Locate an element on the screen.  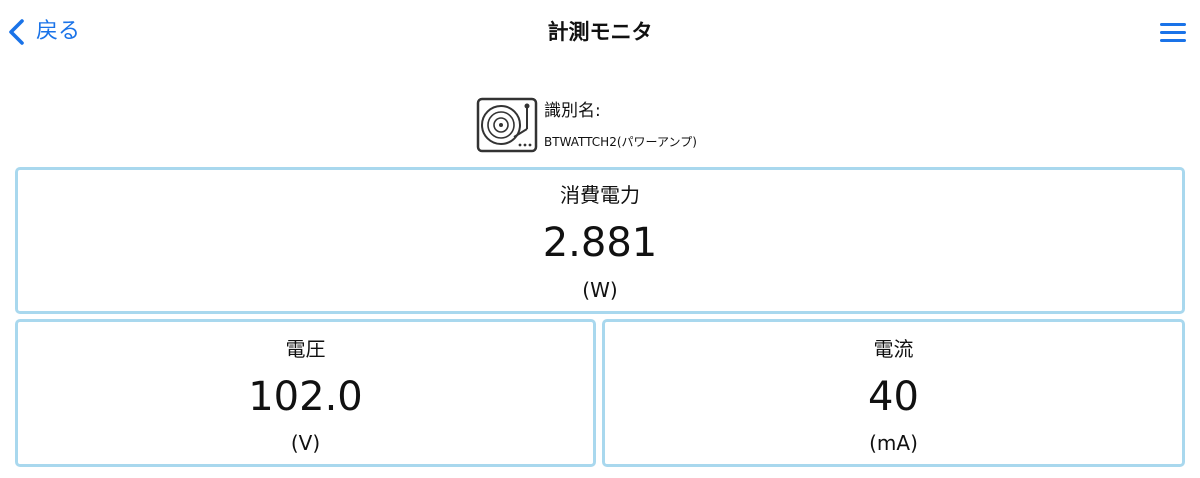
page-title: 計測モニタ is located at coordinates (600, 32).